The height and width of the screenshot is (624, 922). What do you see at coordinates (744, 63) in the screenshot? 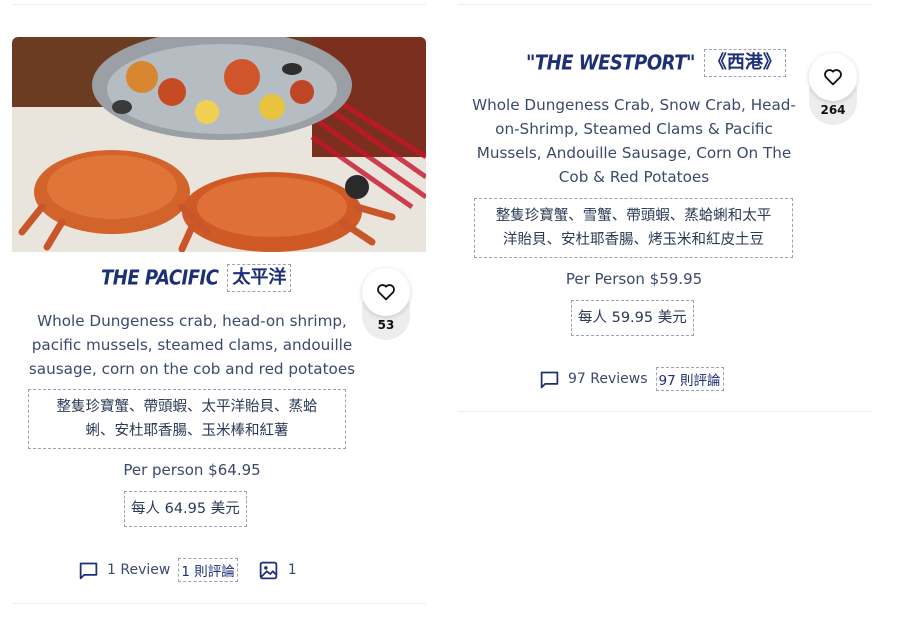
I see `dish-name-zh: 《西港》` at bounding box center [744, 63].